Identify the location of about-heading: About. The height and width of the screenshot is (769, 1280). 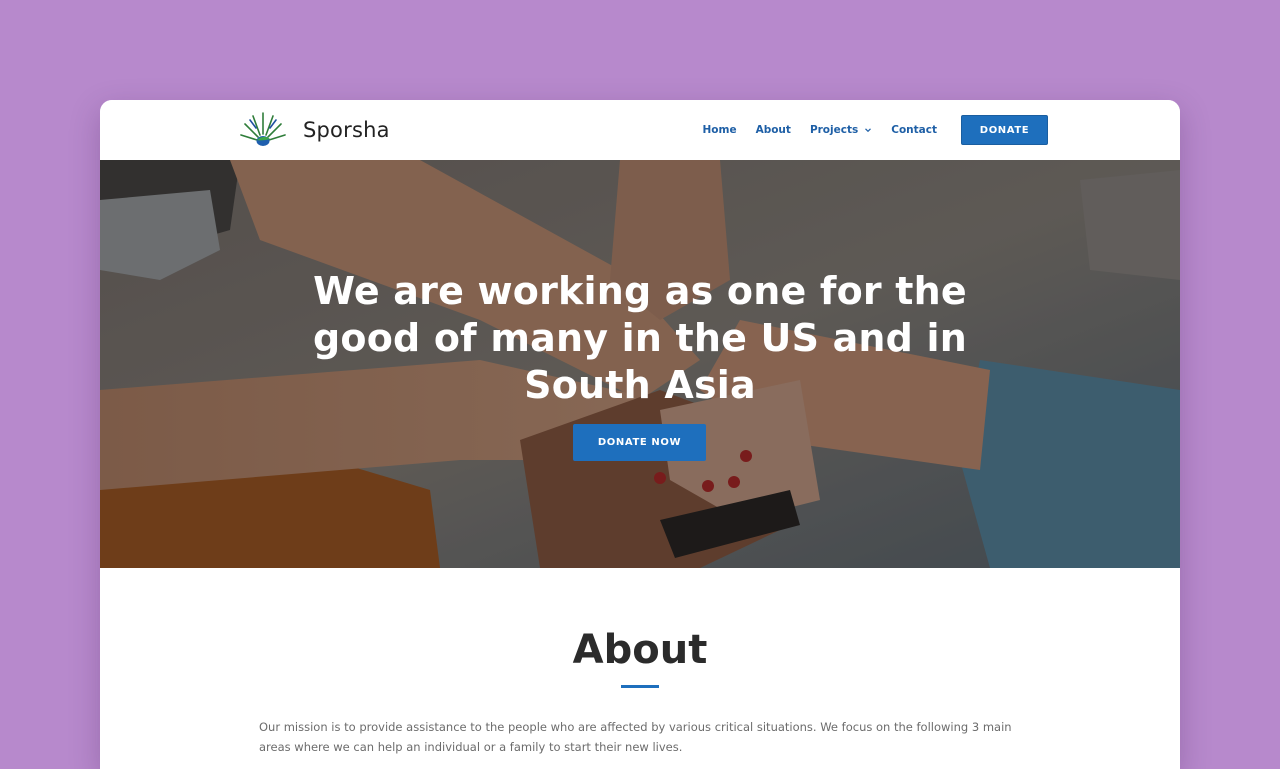
(640, 650).